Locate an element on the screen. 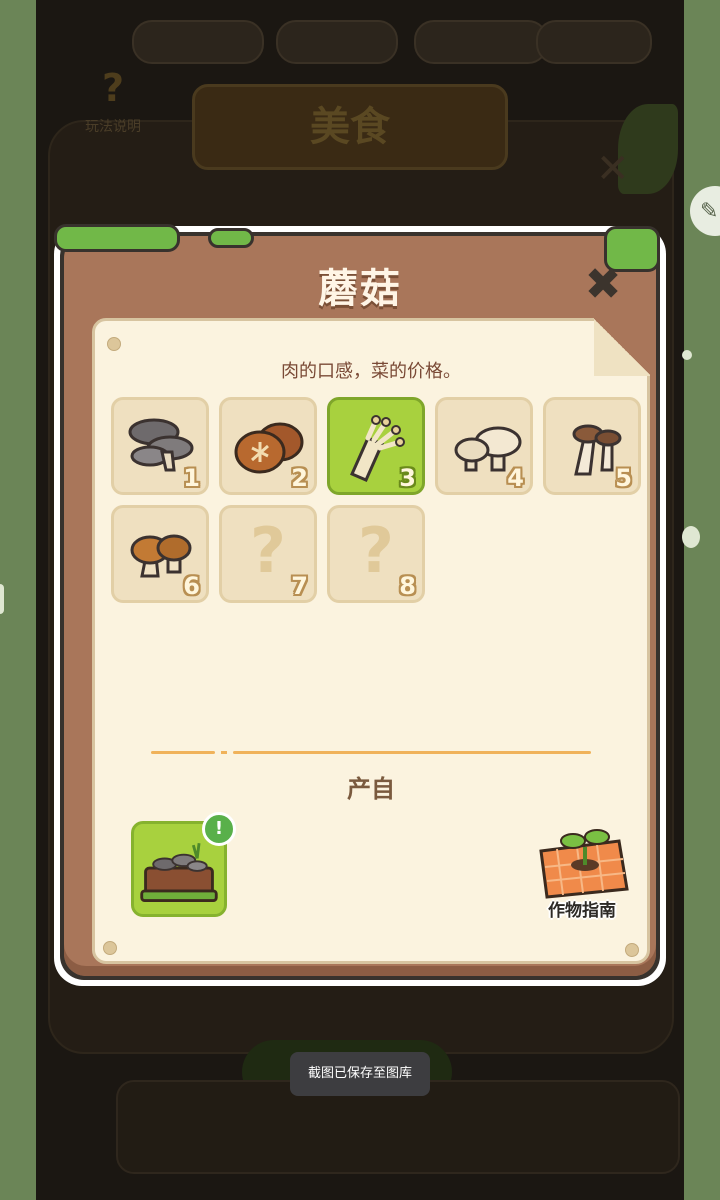  mushroom-item-7-locked: ? 7 is located at coordinates (268, 554).